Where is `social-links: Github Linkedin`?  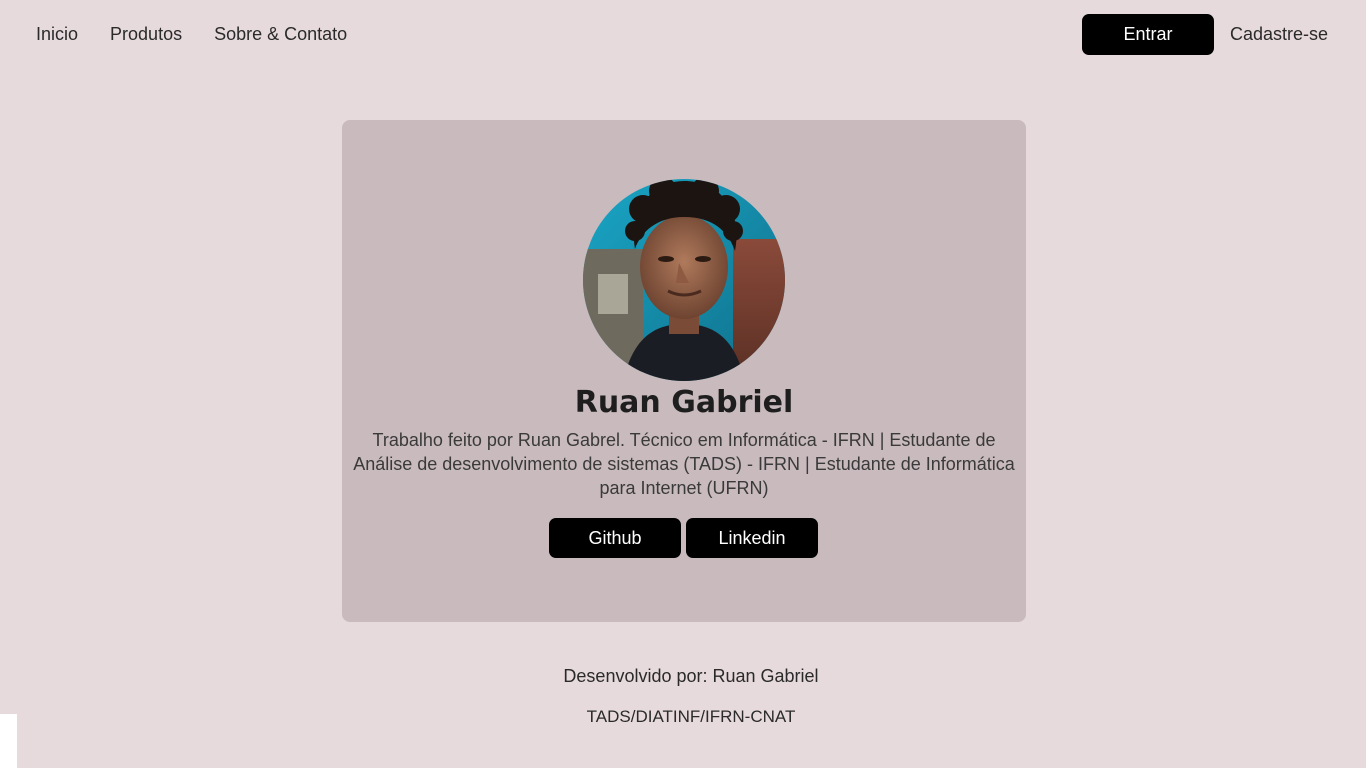 social-links: Github Linkedin is located at coordinates (683, 538).